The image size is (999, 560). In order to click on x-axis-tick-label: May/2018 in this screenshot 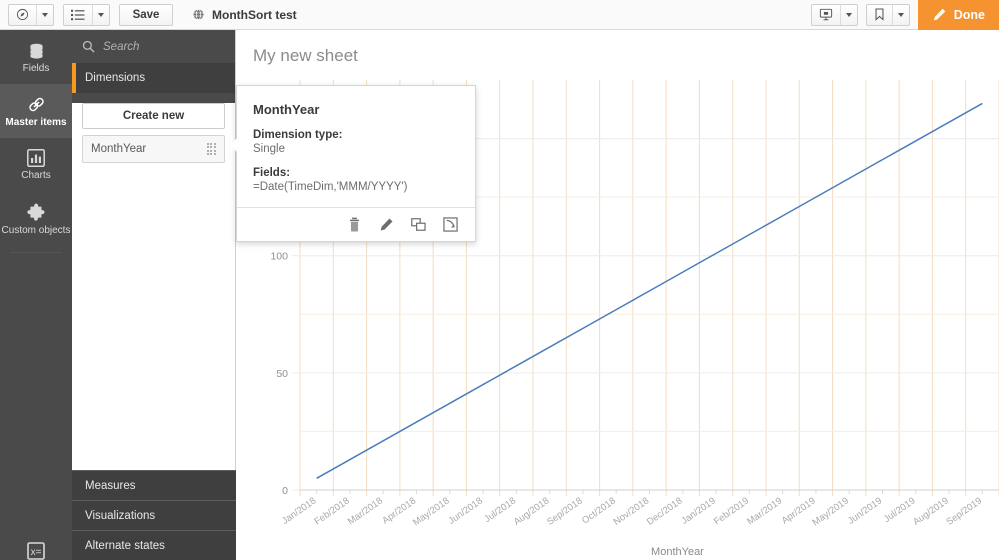, I will do `click(431, 511)`.